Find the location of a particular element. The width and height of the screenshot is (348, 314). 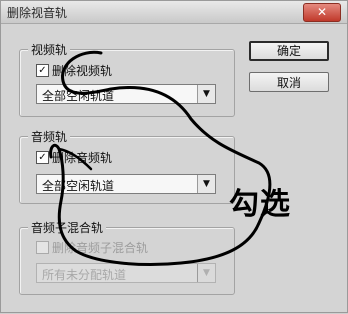

annotation-text: 勾选 is located at coordinates (260, 204).